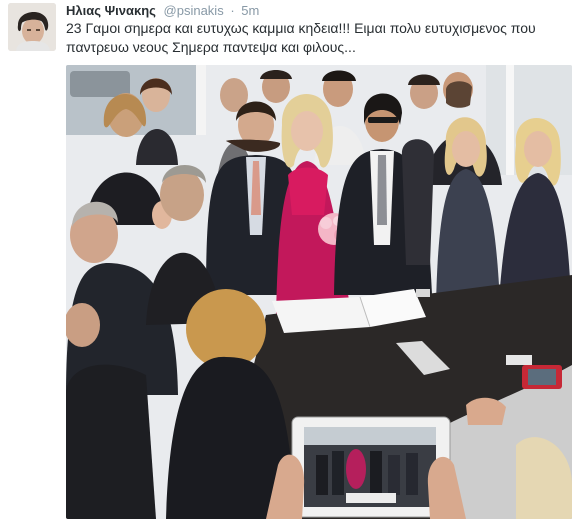 The image size is (575, 520). What do you see at coordinates (250, 10) in the screenshot?
I see `timestamp-link: 5m` at bounding box center [250, 10].